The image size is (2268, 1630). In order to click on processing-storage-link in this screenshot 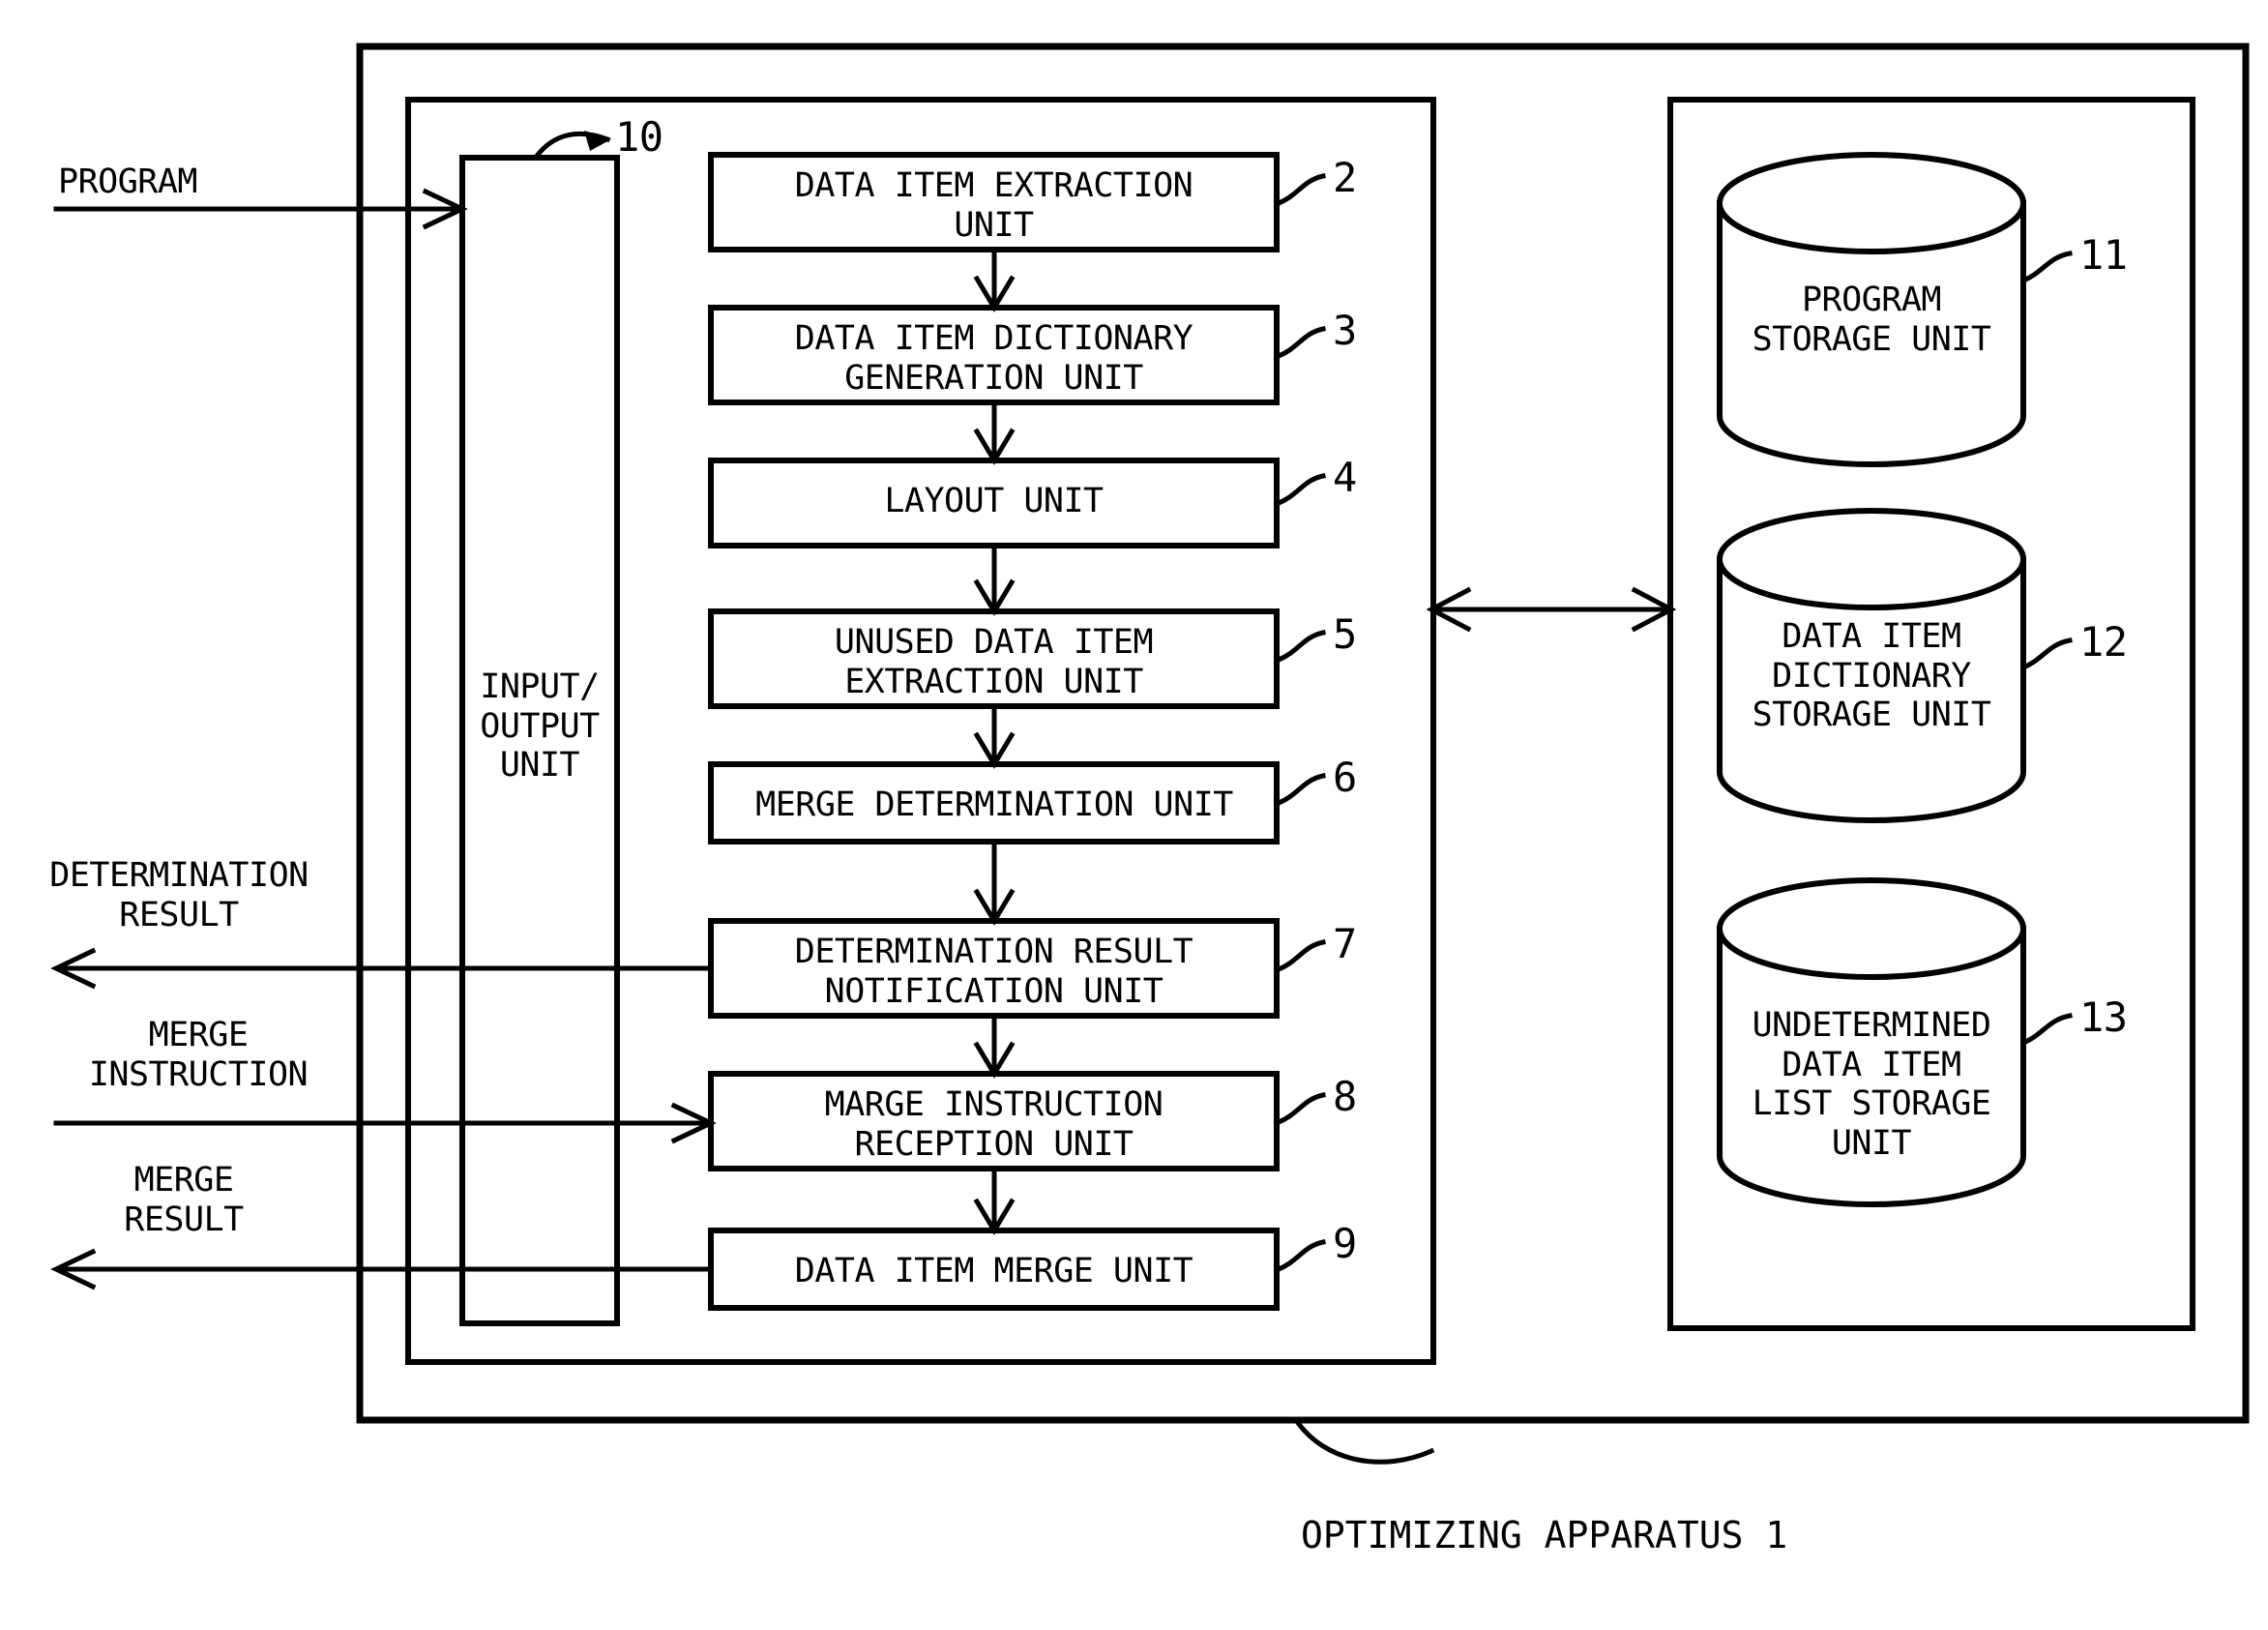, I will do `click(1551, 609)`.